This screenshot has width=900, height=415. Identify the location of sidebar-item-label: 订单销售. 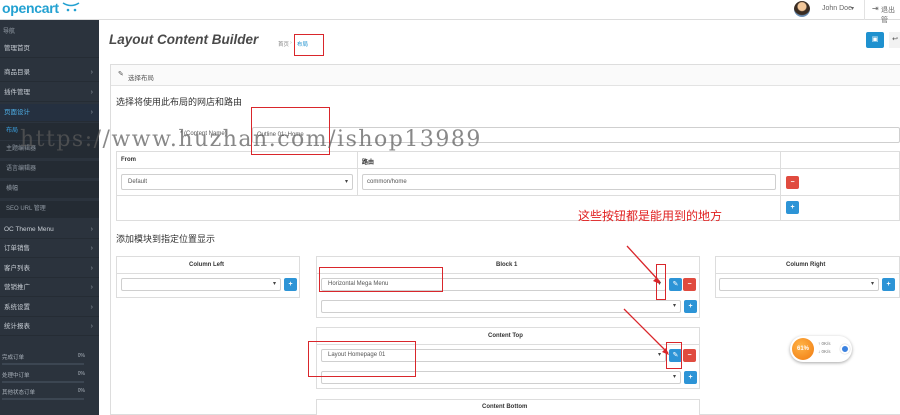
(17, 248).